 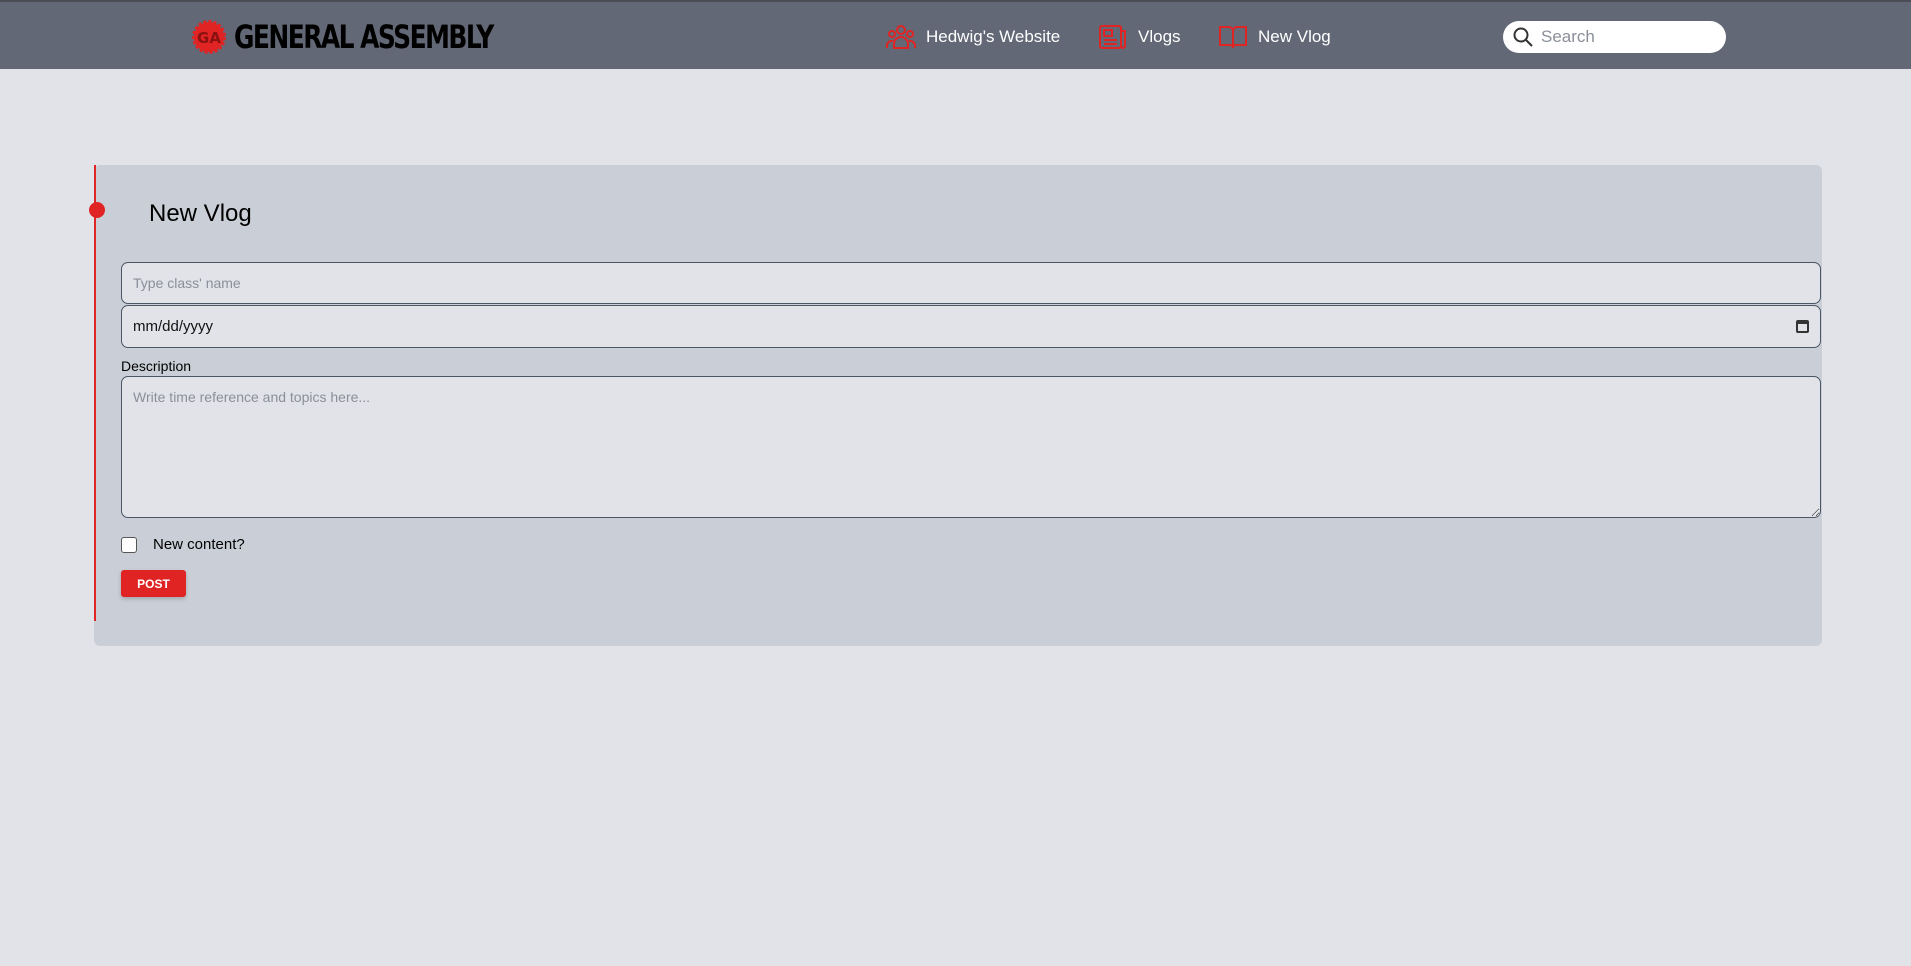 I want to click on post-button: POST, so click(x=153, y=583).